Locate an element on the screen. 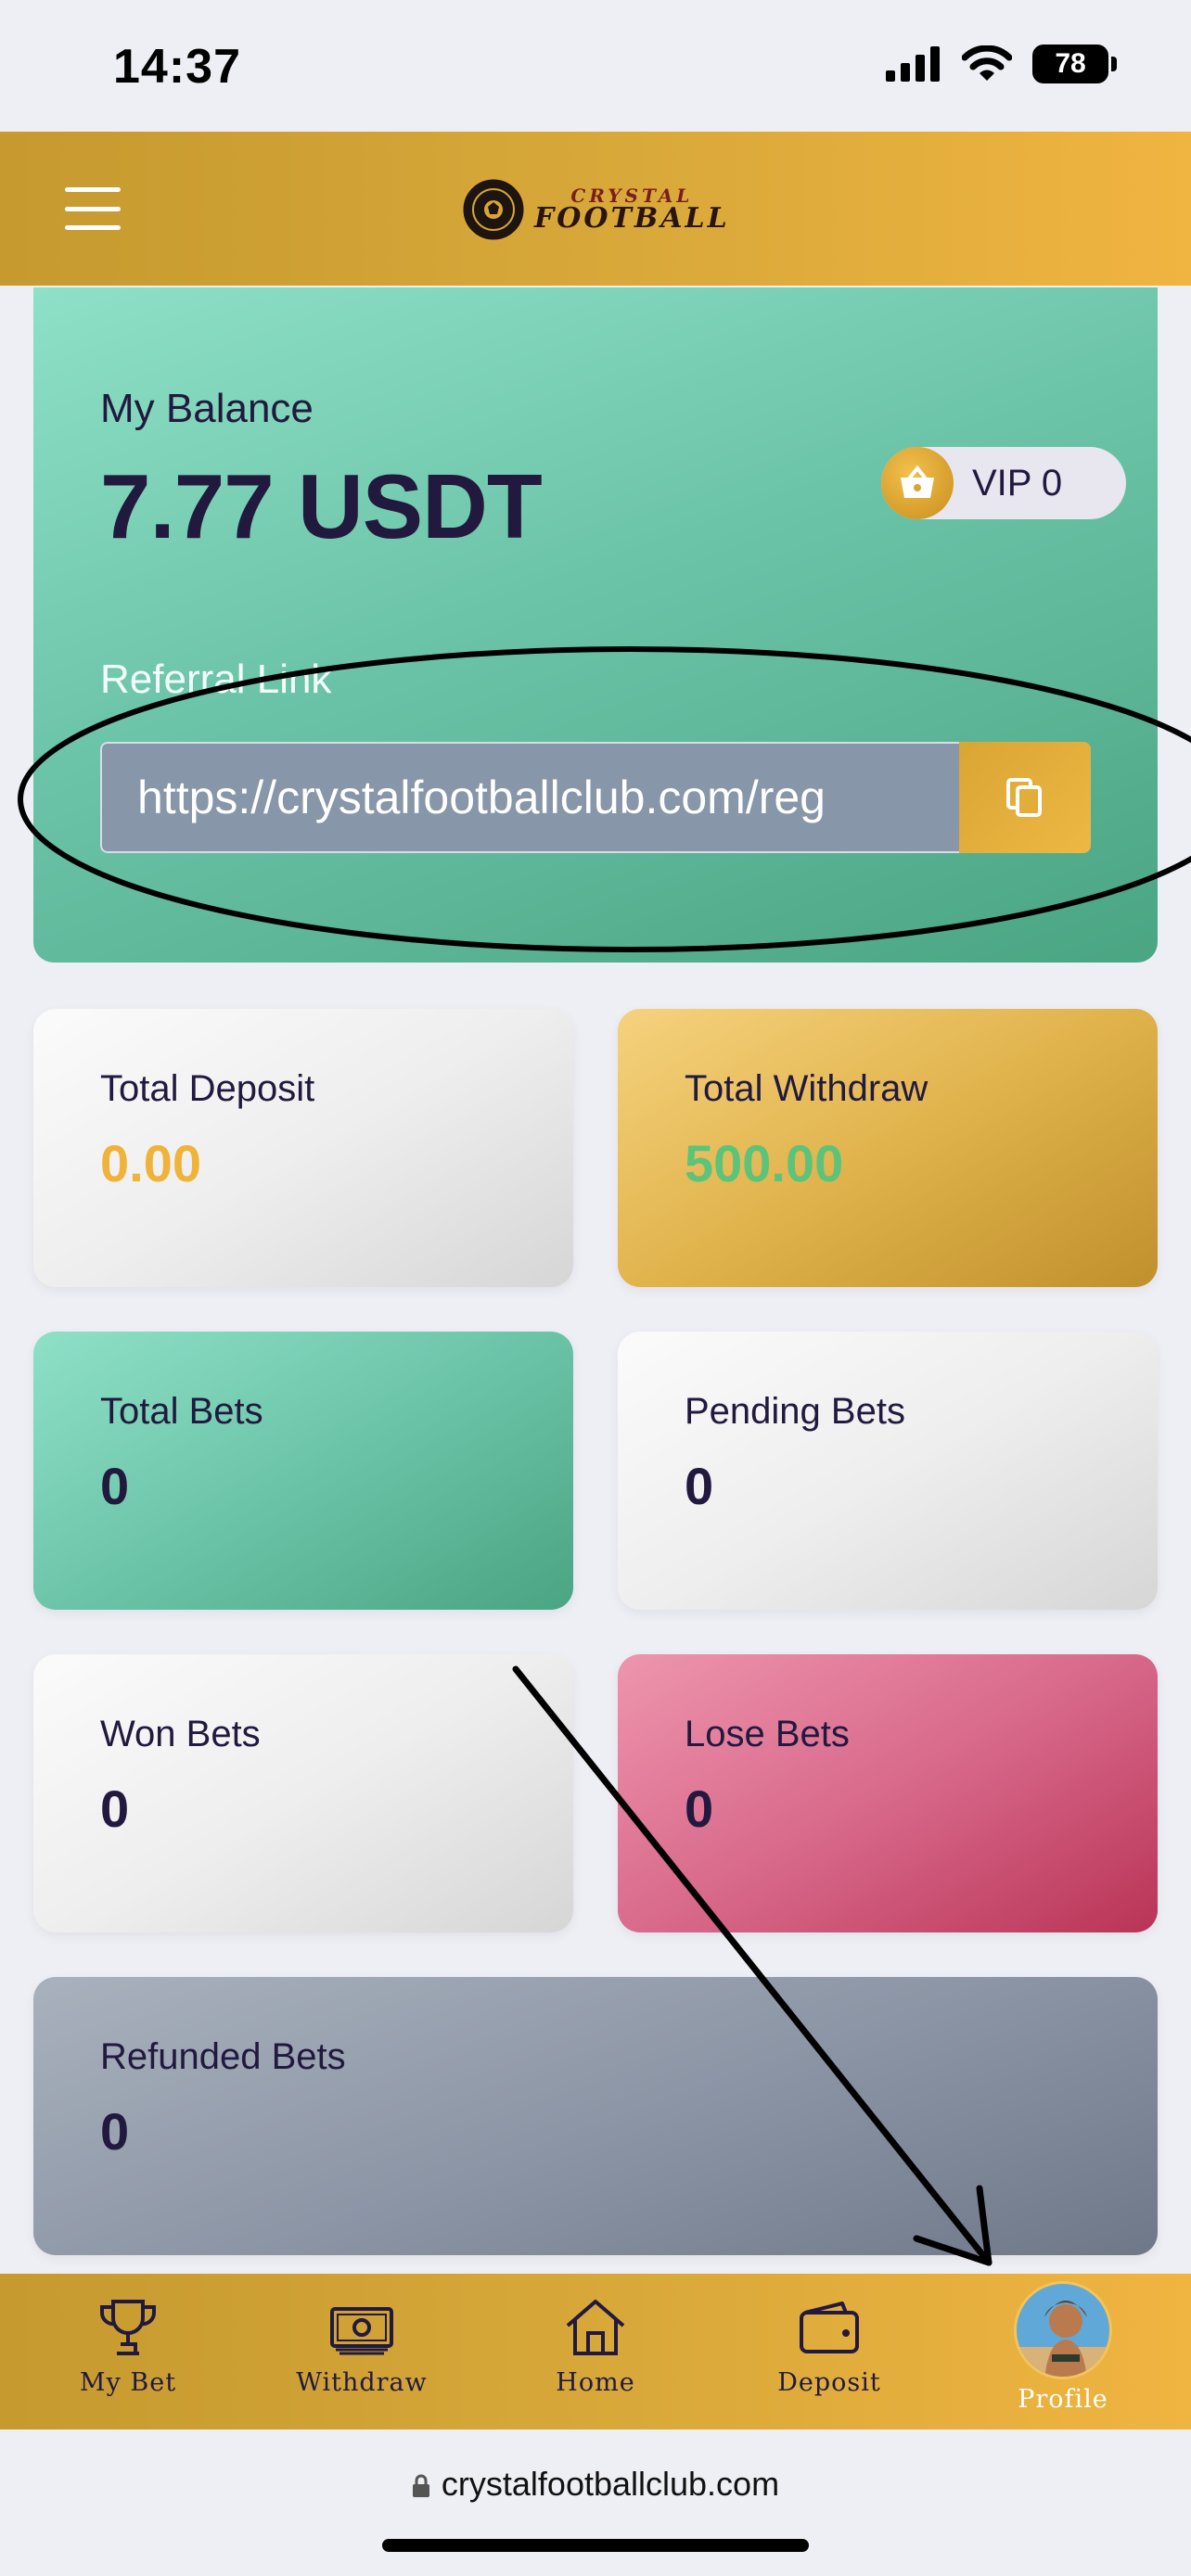 Image resolution: width=1191 pixels, height=2576 pixels. status-bar: 14:37 78 is located at coordinates (595, 66).